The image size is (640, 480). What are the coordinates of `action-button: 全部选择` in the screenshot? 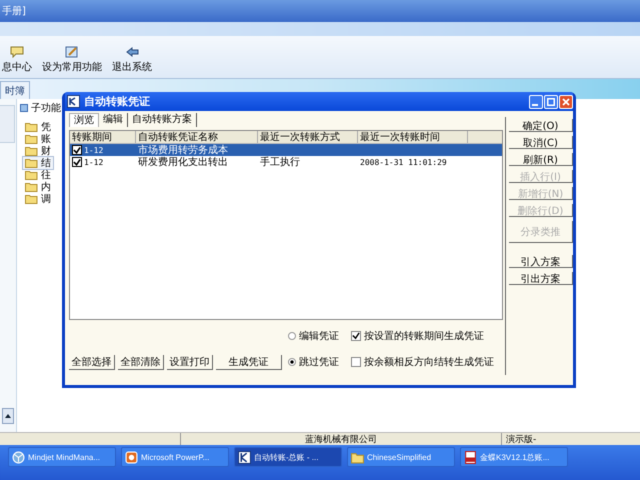 It's located at (92, 362).